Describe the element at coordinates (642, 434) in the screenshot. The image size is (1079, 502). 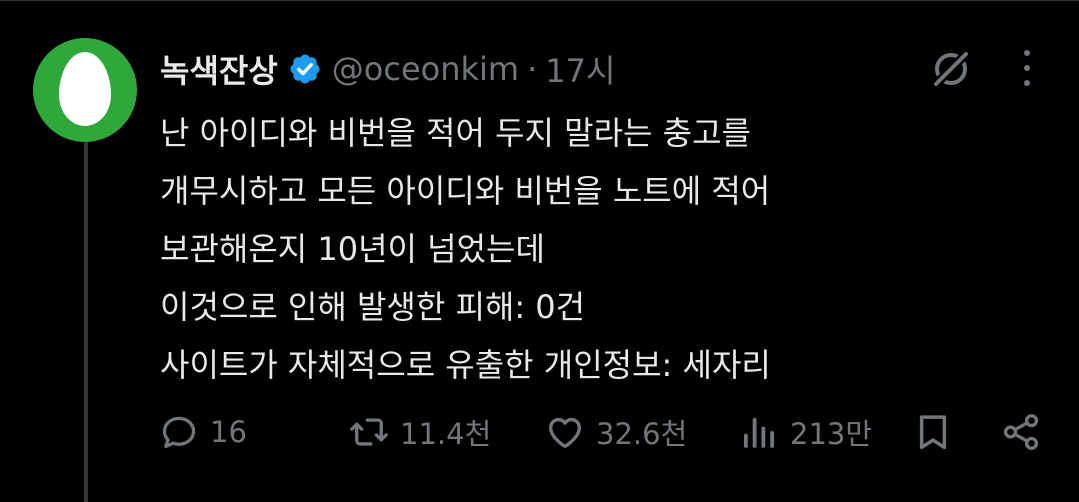
I see `like-count: 32.6천` at that location.